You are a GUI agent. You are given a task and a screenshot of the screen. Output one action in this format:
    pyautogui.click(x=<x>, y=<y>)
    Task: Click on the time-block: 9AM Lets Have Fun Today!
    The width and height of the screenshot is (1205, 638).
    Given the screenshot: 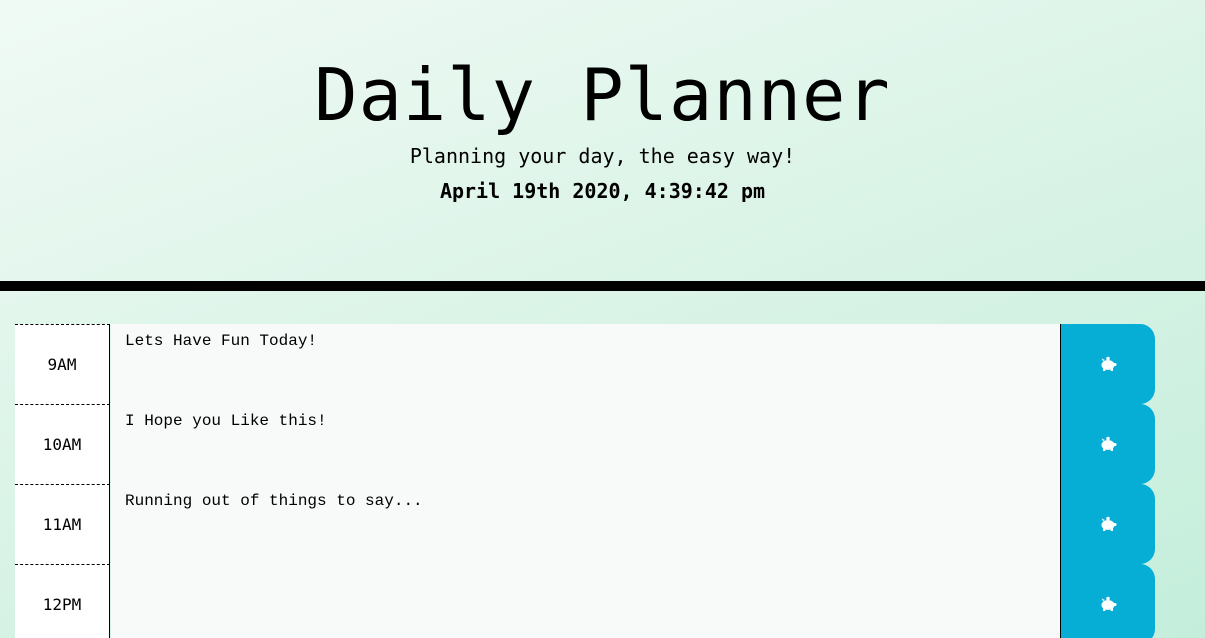 What is the action you would take?
    pyautogui.click(x=585, y=364)
    